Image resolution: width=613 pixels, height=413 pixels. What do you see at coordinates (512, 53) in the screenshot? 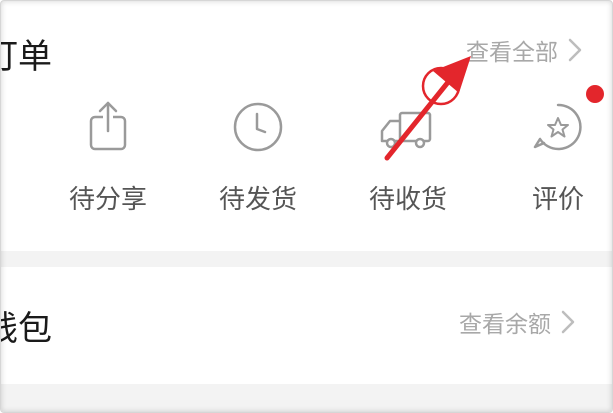
I see `view-all-label: 查看全部` at bounding box center [512, 53].